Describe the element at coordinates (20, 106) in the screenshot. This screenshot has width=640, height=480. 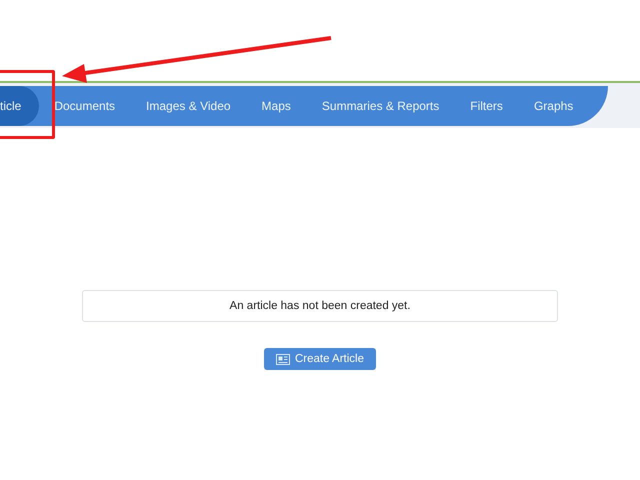
I see `nav-tab: ticle` at that location.